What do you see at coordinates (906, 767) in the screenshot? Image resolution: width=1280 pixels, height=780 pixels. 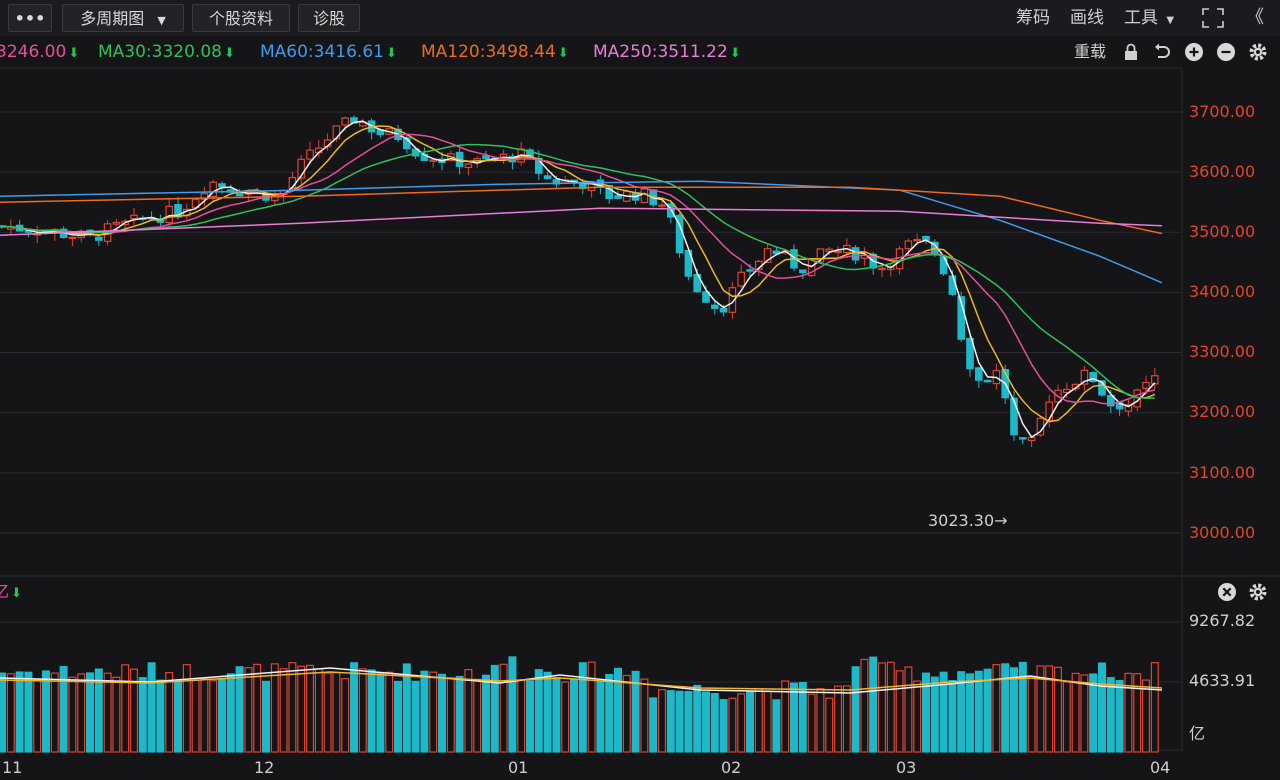 I see `time-tick-label: 03` at bounding box center [906, 767].